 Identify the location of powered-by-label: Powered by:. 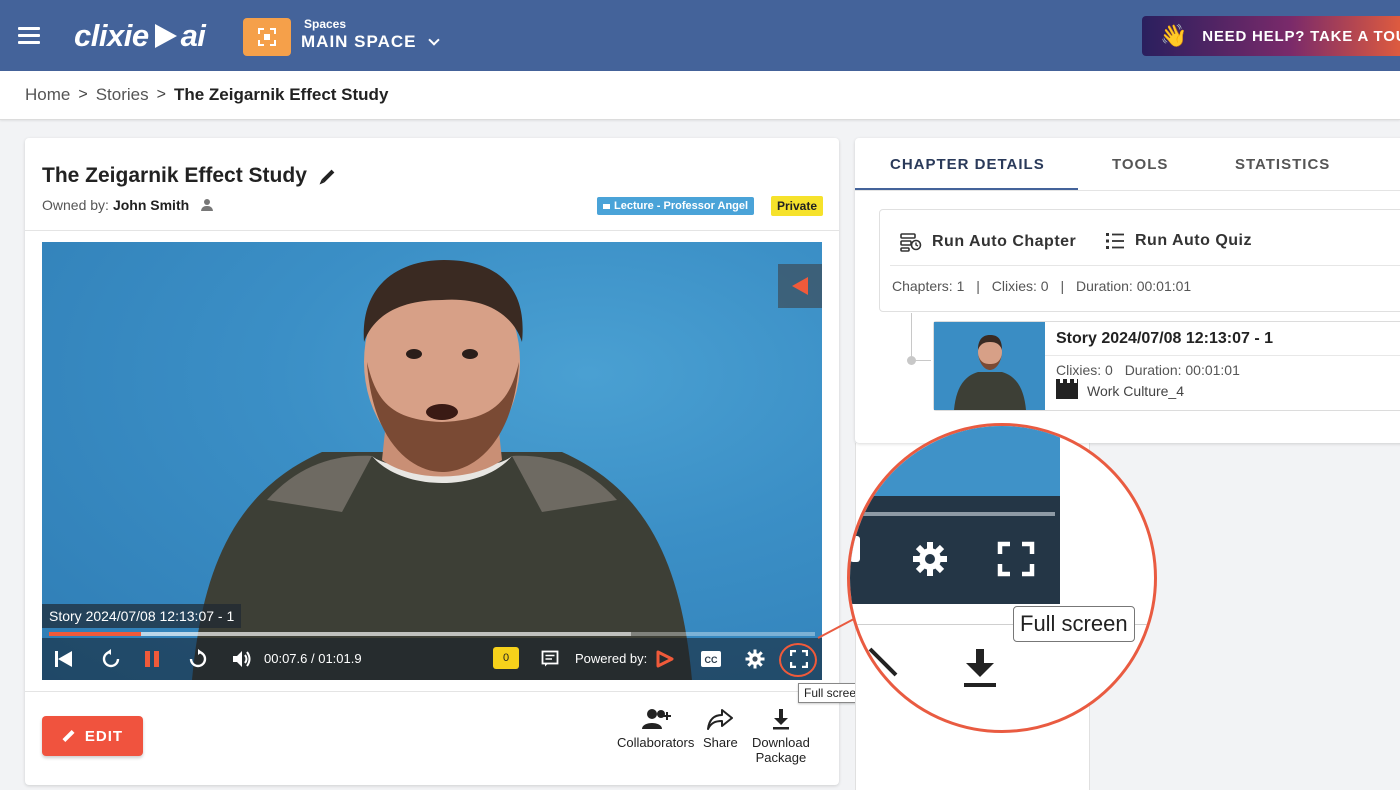
(611, 658).